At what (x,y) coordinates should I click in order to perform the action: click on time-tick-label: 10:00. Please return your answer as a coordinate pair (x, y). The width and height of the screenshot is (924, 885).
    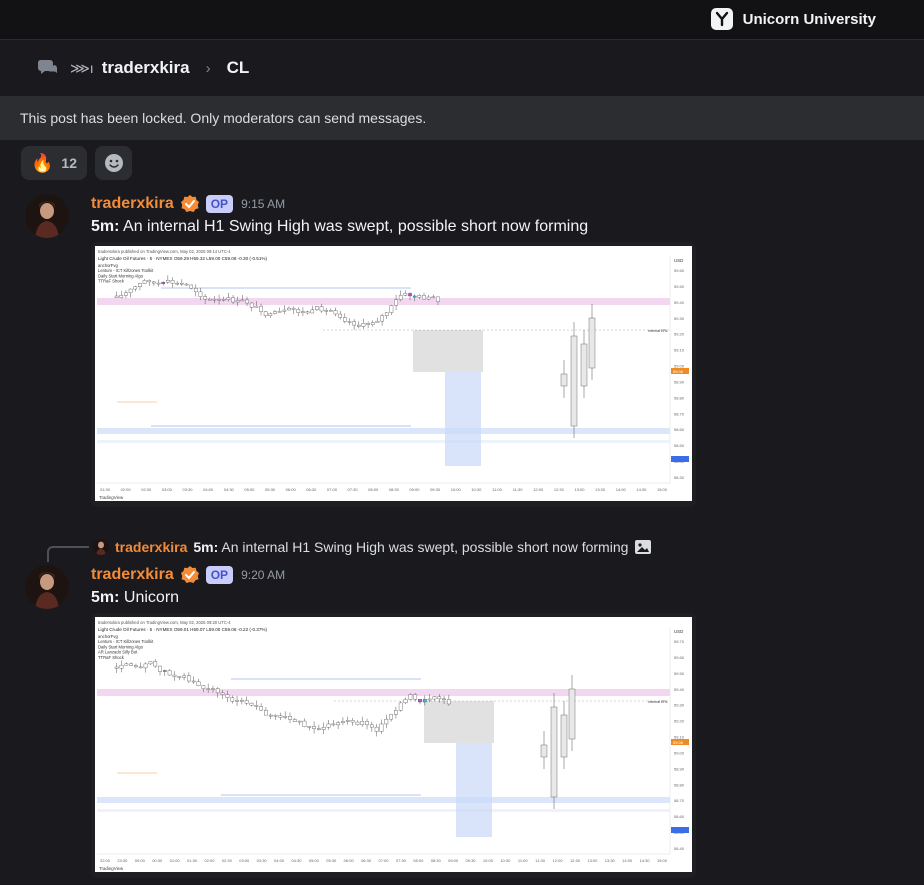
    Looking at the image, I should click on (456, 489).